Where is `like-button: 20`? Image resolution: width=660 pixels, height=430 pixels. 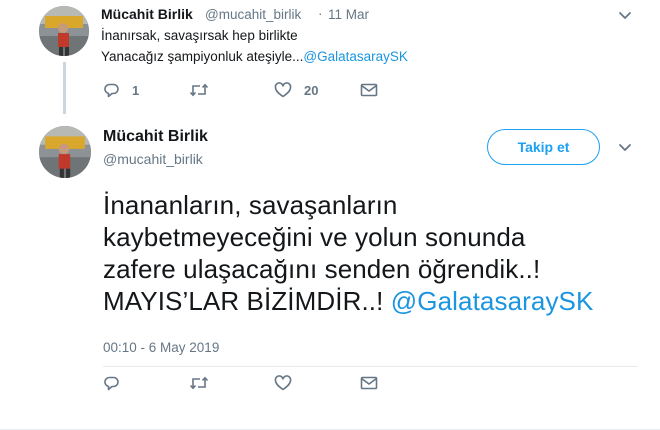
like-button: 20 is located at coordinates (296, 90).